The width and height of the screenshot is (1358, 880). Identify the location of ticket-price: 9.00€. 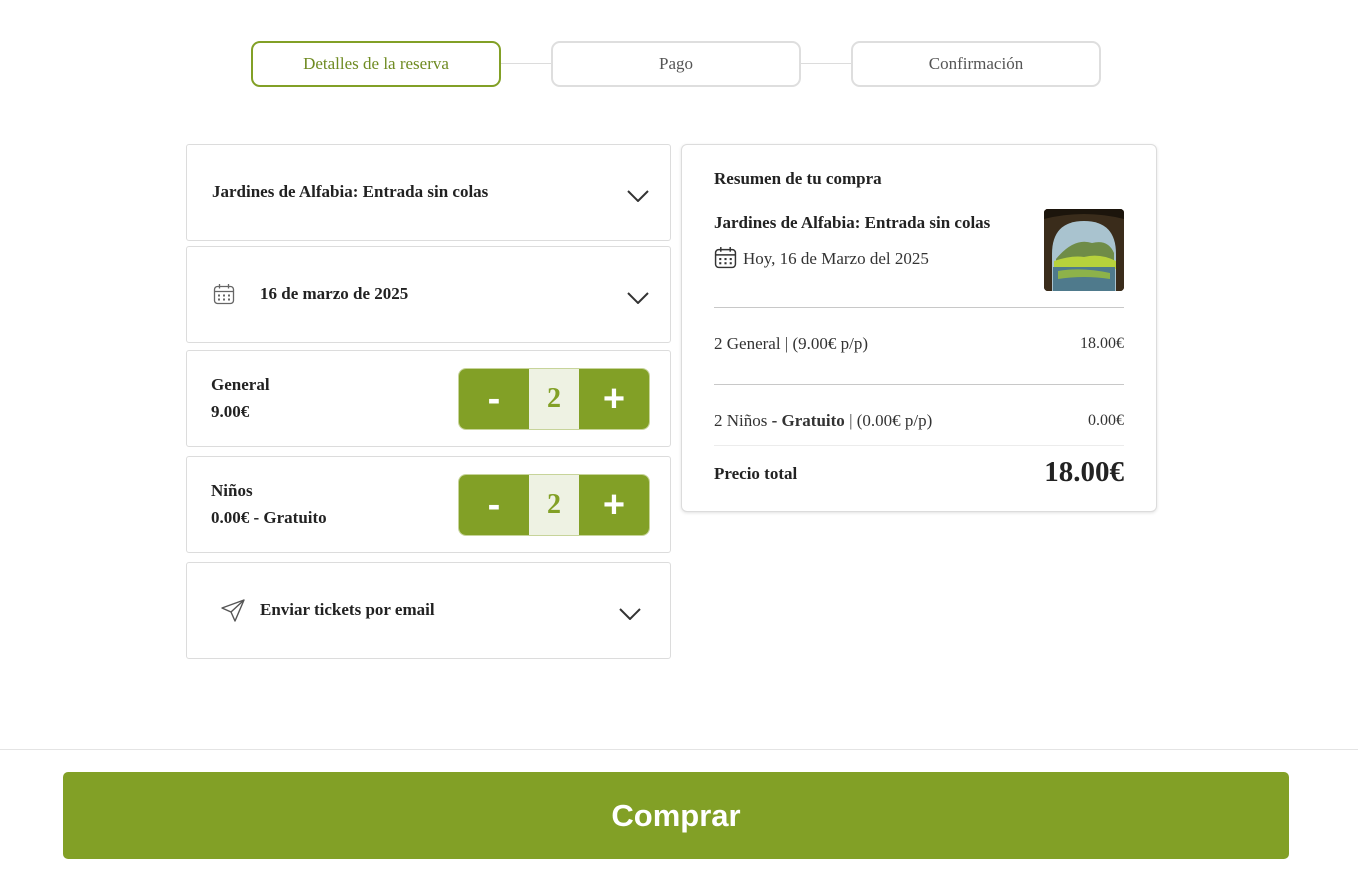
(230, 411).